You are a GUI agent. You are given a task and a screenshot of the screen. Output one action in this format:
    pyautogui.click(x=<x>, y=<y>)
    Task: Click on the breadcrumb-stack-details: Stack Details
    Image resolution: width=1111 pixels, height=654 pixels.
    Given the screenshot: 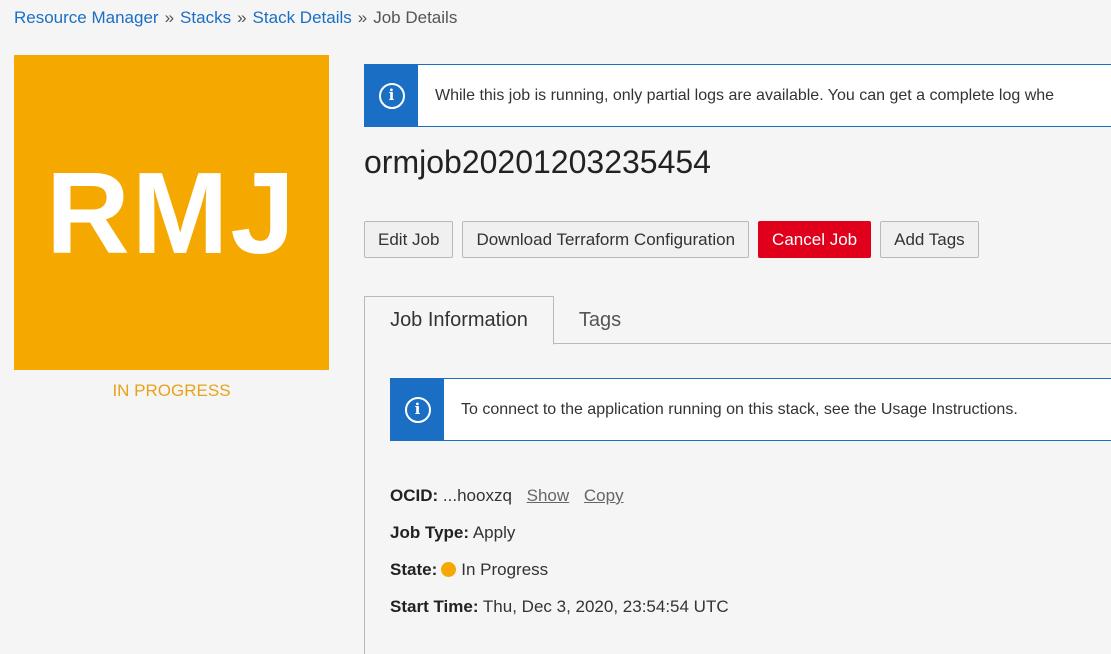 What is the action you would take?
    pyautogui.click(x=302, y=17)
    